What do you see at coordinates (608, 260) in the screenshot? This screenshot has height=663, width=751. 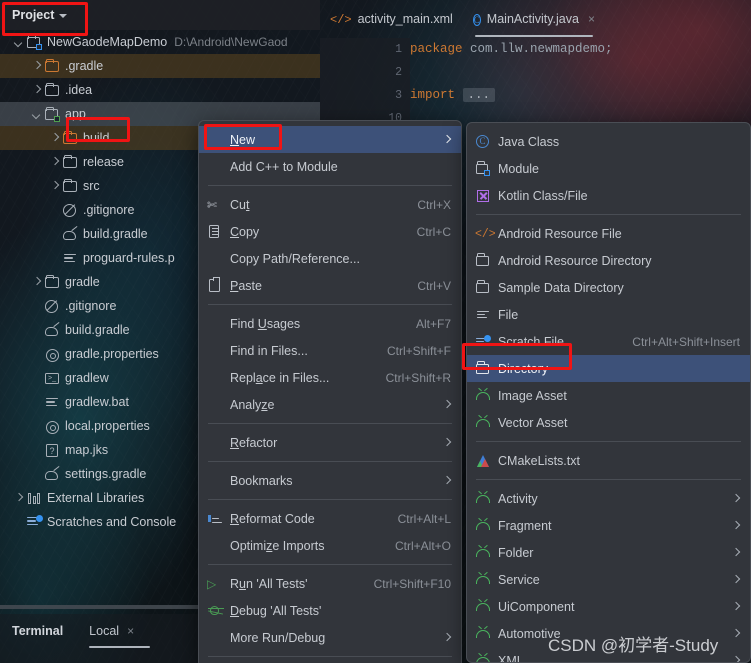 I see `menu-item: Android Resource Directory` at bounding box center [608, 260].